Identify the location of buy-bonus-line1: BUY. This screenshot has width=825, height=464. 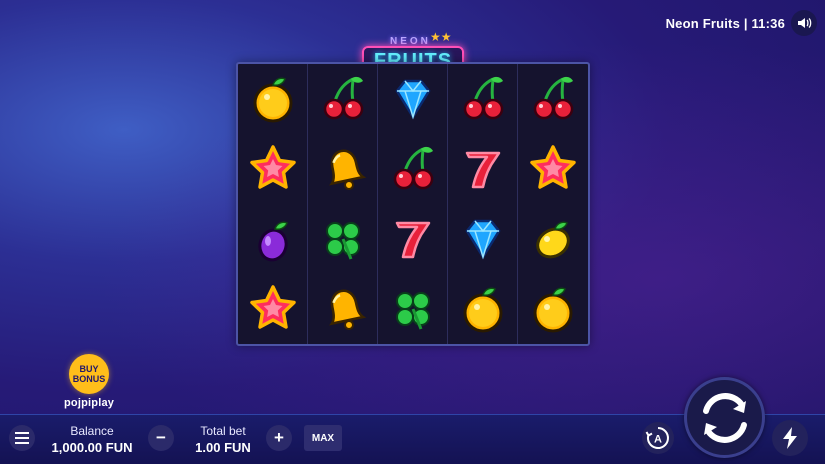
(89, 369).